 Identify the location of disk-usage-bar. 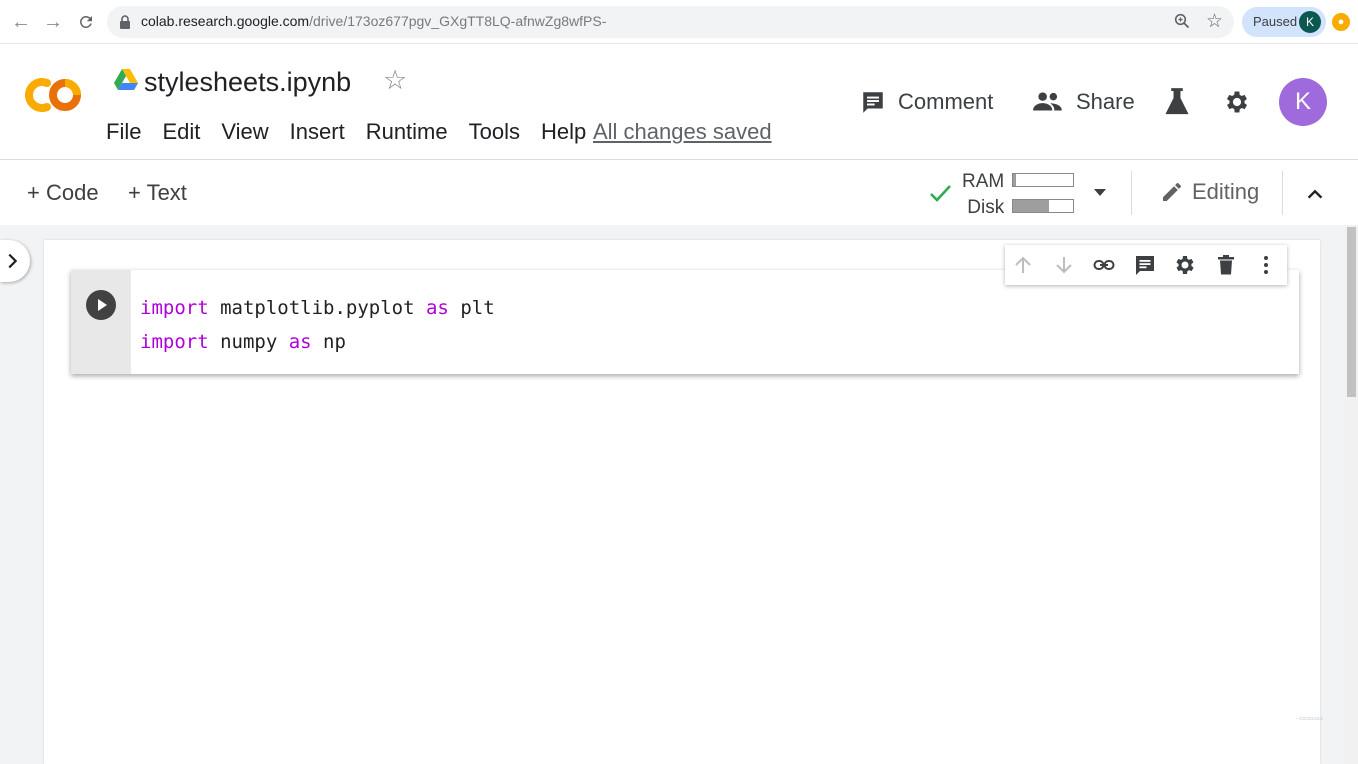
(1043, 206).